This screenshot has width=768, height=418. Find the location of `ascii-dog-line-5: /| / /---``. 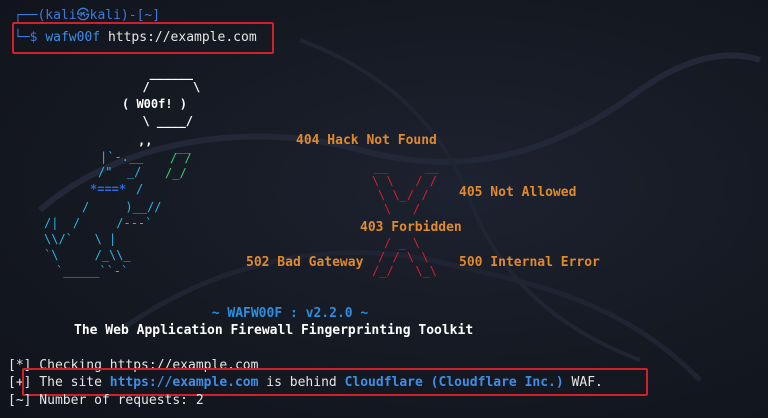

ascii-dog-line-5: /| / /---` is located at coordinates (98, 223).